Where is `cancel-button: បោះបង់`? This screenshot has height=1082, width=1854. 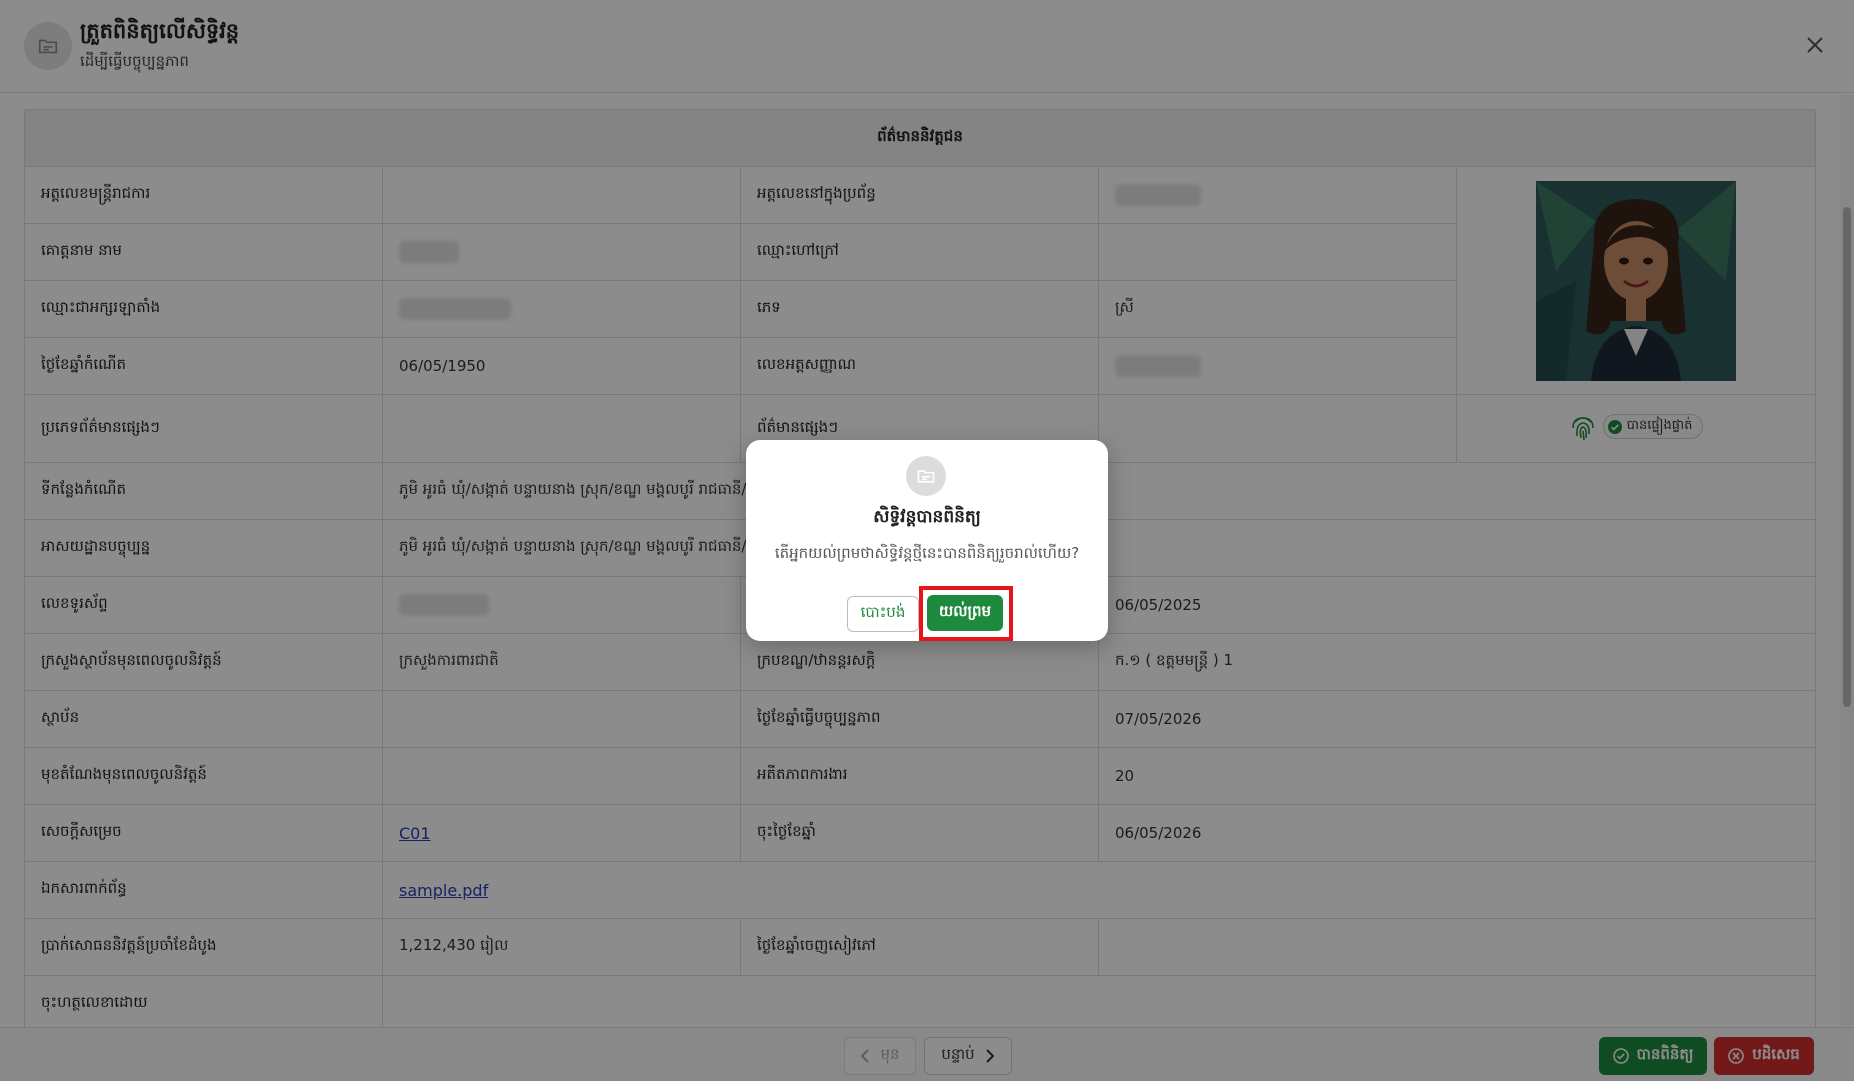
cancel-button: បោះបង់ is located at coordinates (883, 614).